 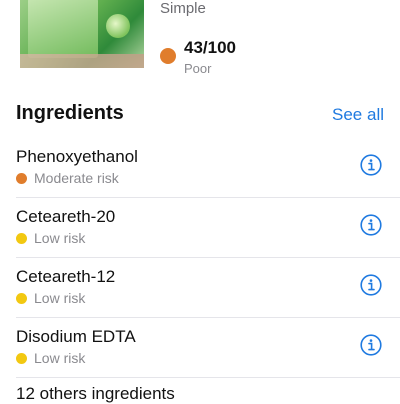 What do you see at coordinates (198, 68) in the screenshot?
I see `product-rating: Poor` at bounding box center [198, 68].